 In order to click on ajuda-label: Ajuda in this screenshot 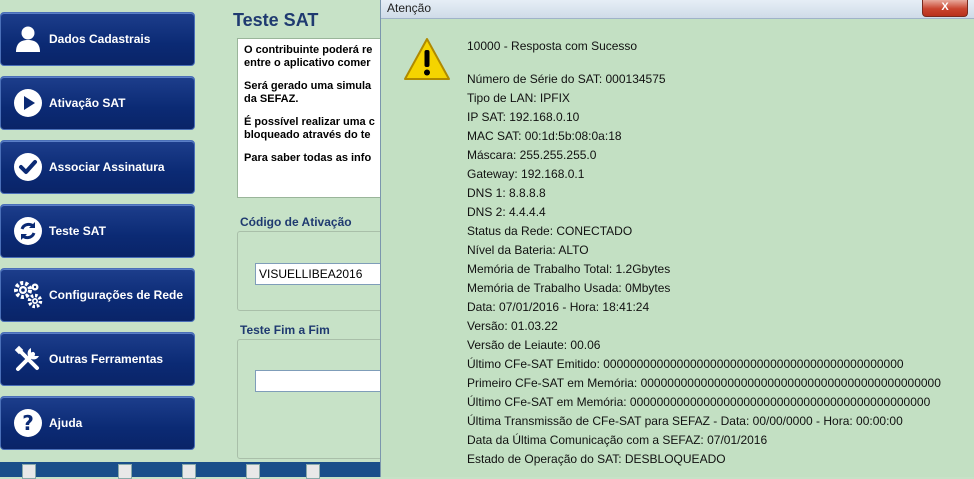, I will do `click(66, 423)`.